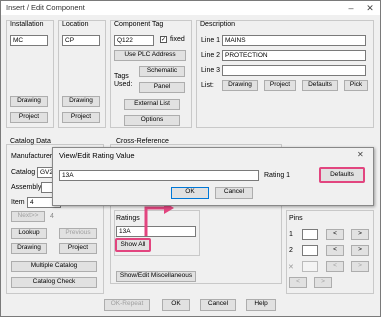  What do you see at coordinates (261, 305) in the screenshot?
I see `help-button: Help` at bounding box center [261, 305].